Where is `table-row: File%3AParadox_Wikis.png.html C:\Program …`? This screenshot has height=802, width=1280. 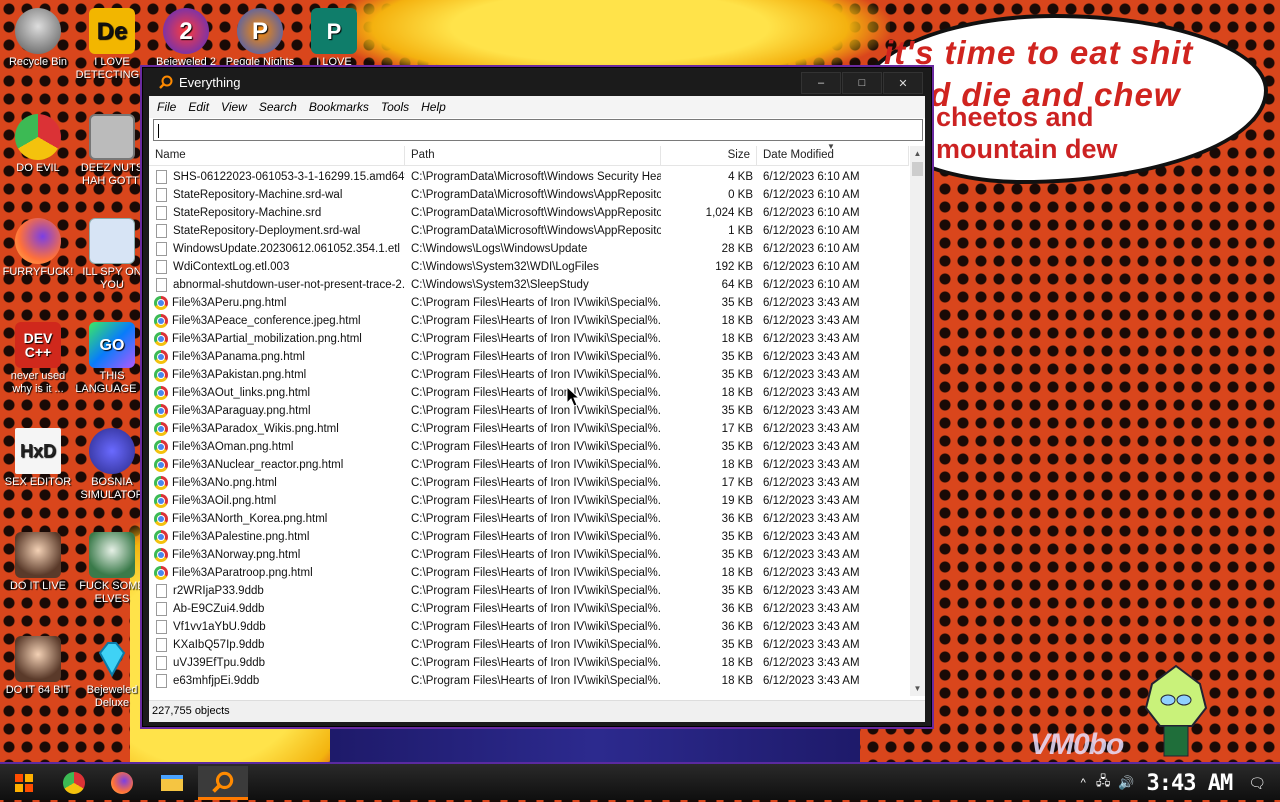 table-row: File%3AParadox_Wikis.png.html C:\Program … is located at coordinates (529, 429).